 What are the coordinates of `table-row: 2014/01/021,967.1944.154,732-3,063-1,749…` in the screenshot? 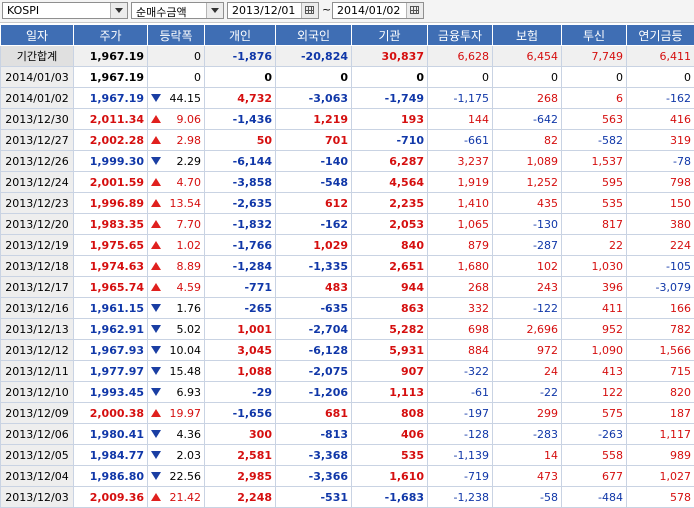 It's located at (347, 98).